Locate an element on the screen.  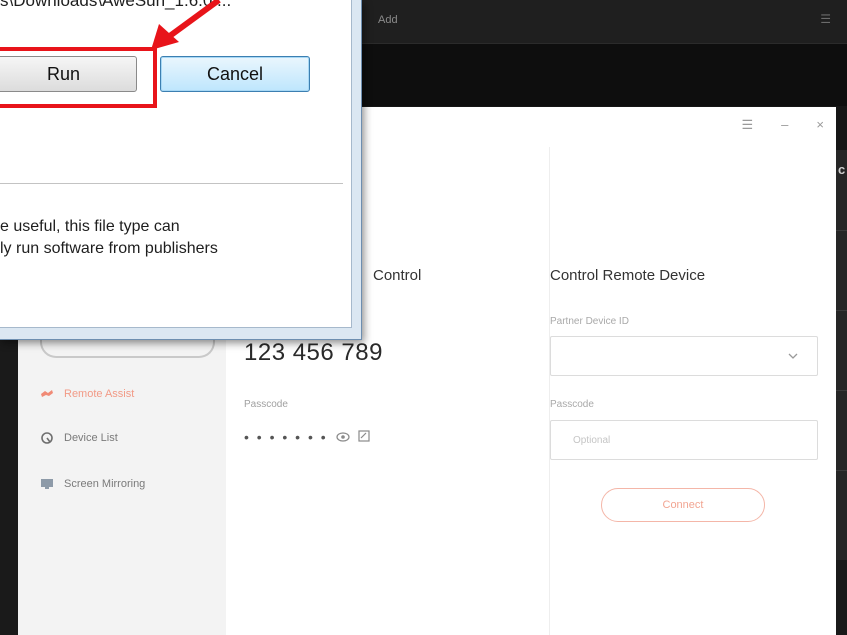
remote-passcode-input is located at coordinates (684, 440).